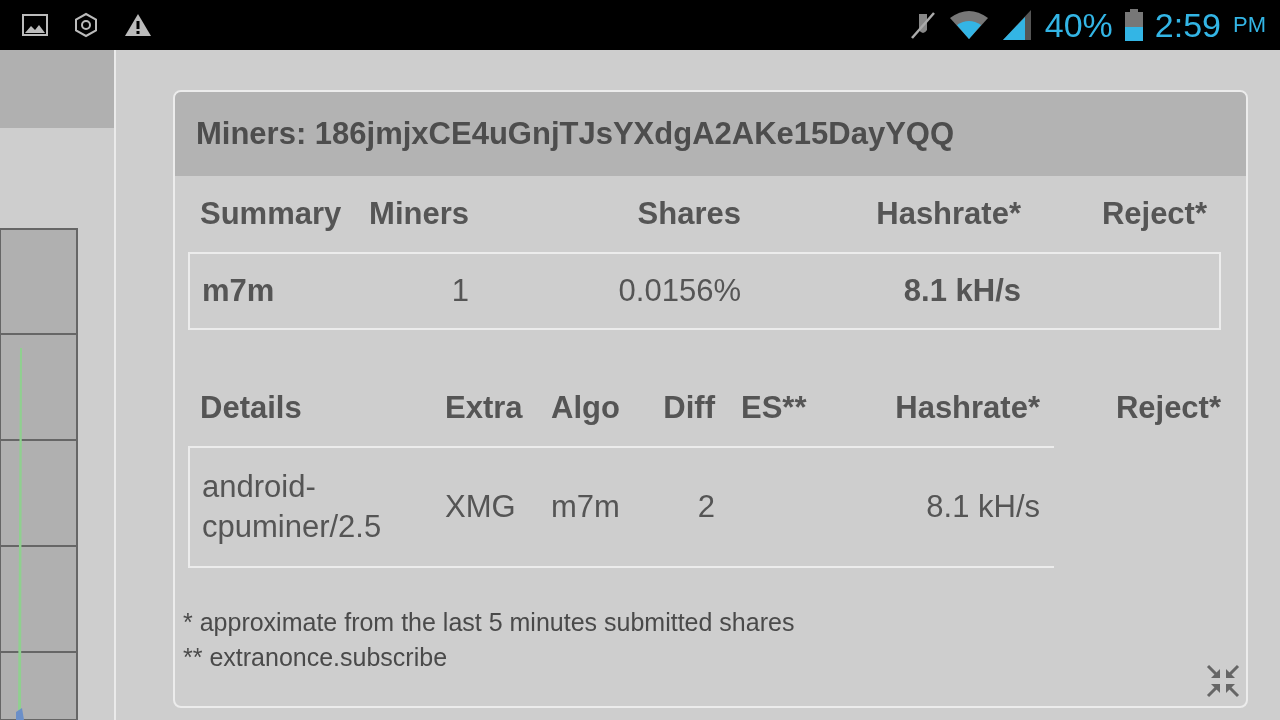 The image size is (1280, 720). What do you see at coordinates (316, 657) in the screenshot?
I see `footnote: ** extranonce.subscribe` at bounding box center [316, 657].